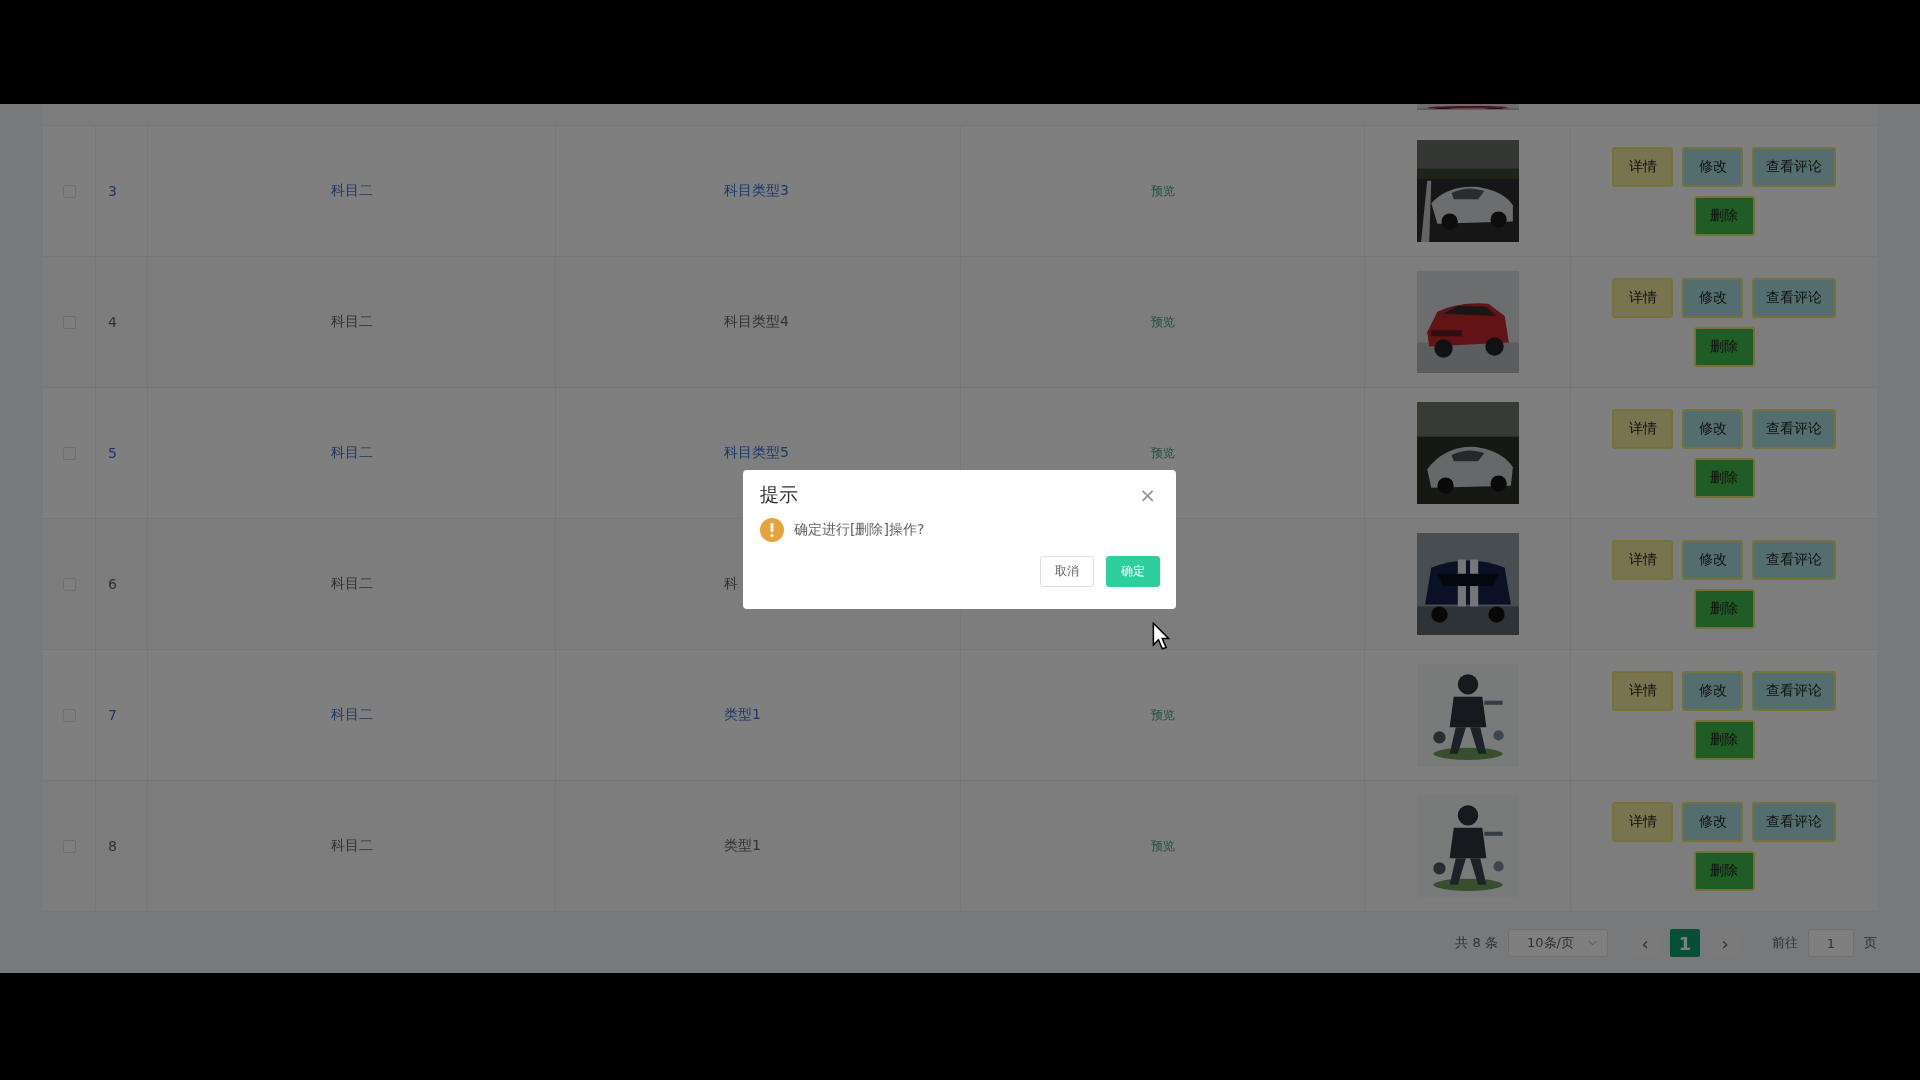 The height and width of the screenshot is (1080, 1920). What do you see at coordinates (112, 715) in the screenshot?
I see `row-index: 7` at bounding box center [112, 715].